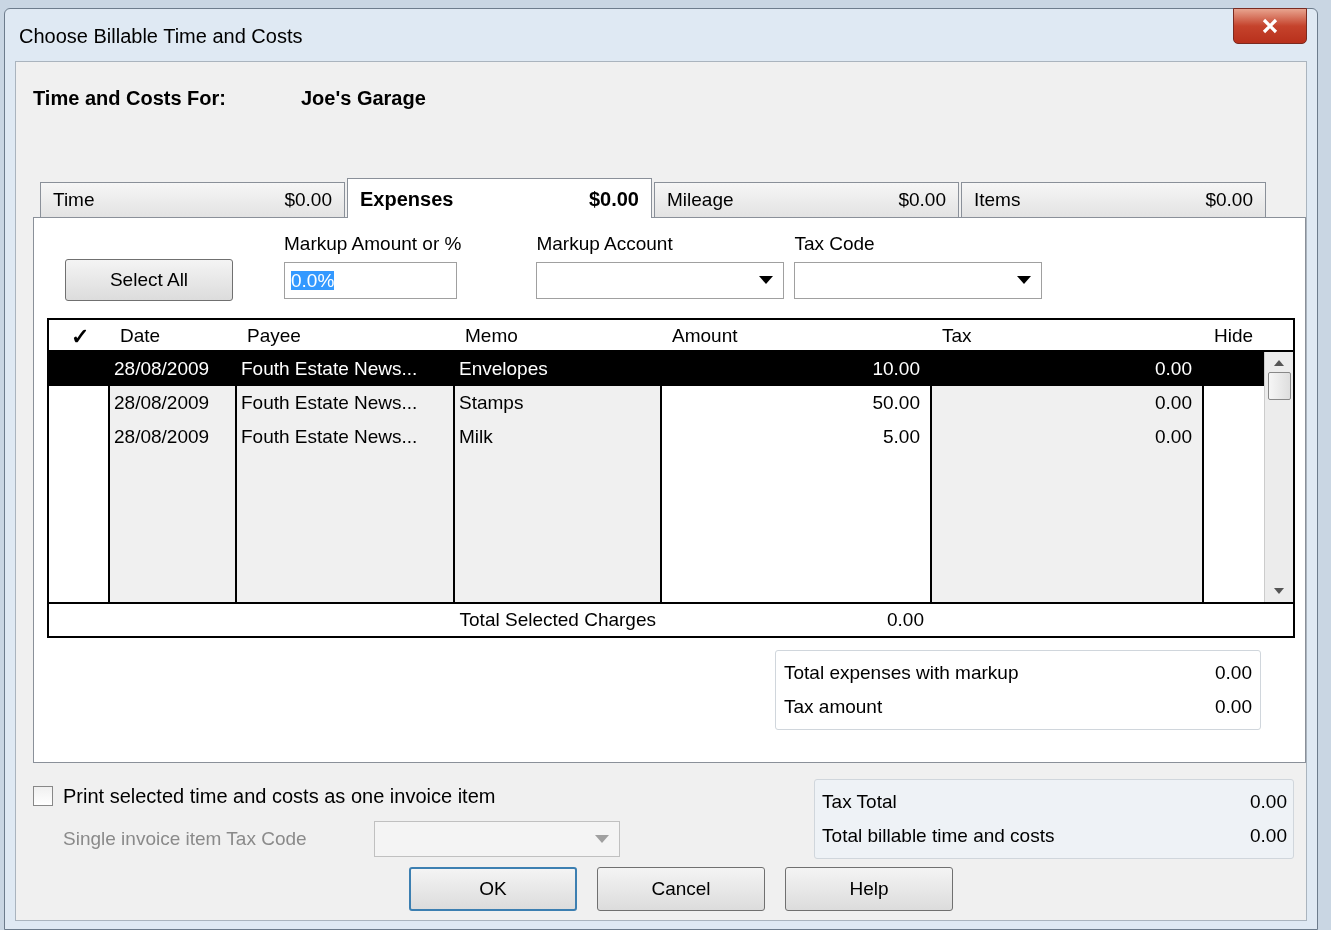 This screenshot has height=930, width=1331. What do you see at coordinates (1279, 591) in the screenshot?
I see `scroll-down-icon` at bounding box center [1279, 591].